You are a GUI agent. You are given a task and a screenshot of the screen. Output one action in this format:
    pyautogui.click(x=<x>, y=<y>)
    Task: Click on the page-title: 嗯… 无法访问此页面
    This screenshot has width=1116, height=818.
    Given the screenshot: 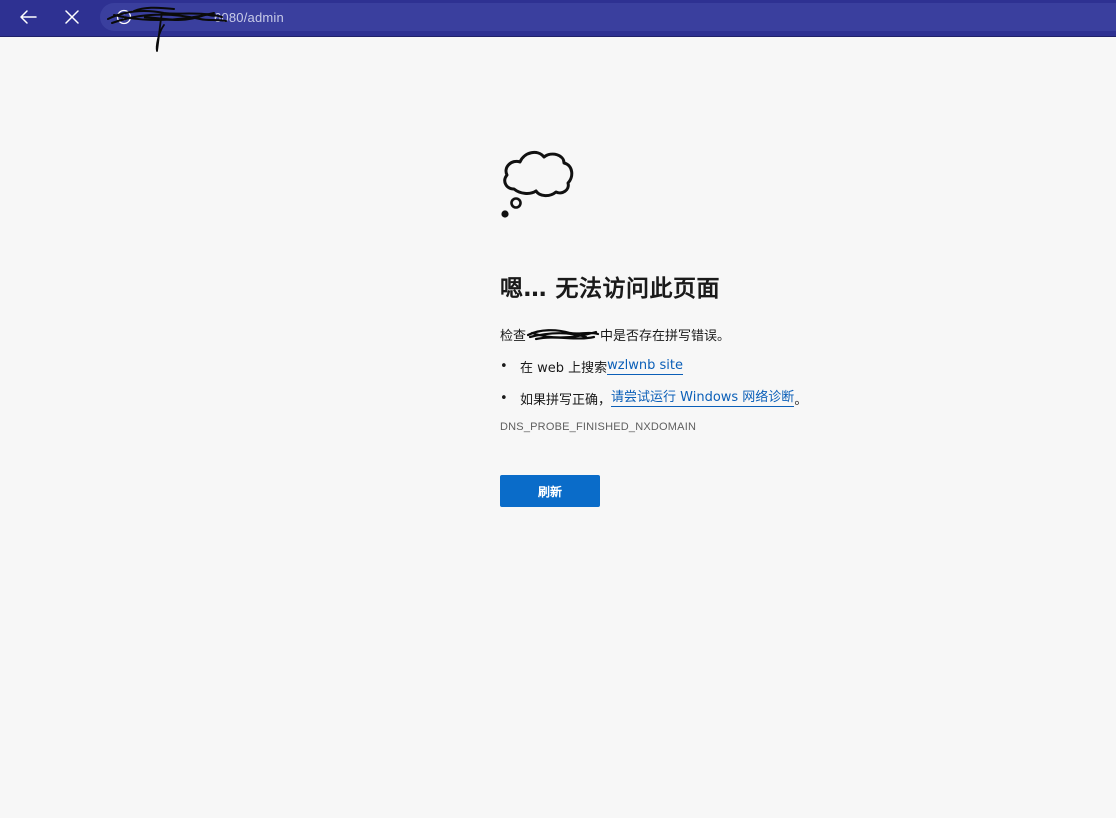 What is the action you would take?
    pyautogui.click(x=610, y=289)
    